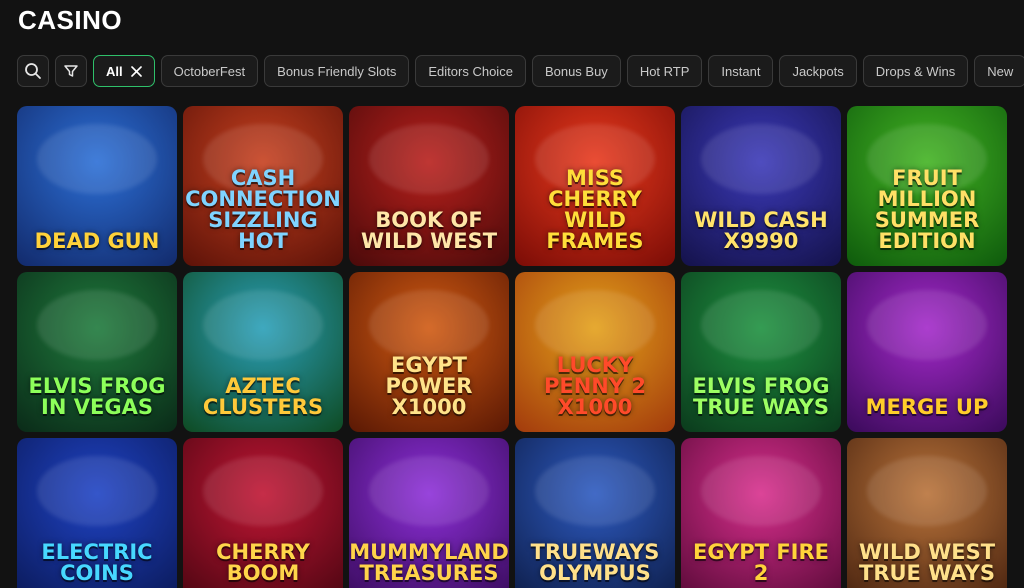  I want to click on chip-hot-rtp: Hot RTP, so click(664, 71).